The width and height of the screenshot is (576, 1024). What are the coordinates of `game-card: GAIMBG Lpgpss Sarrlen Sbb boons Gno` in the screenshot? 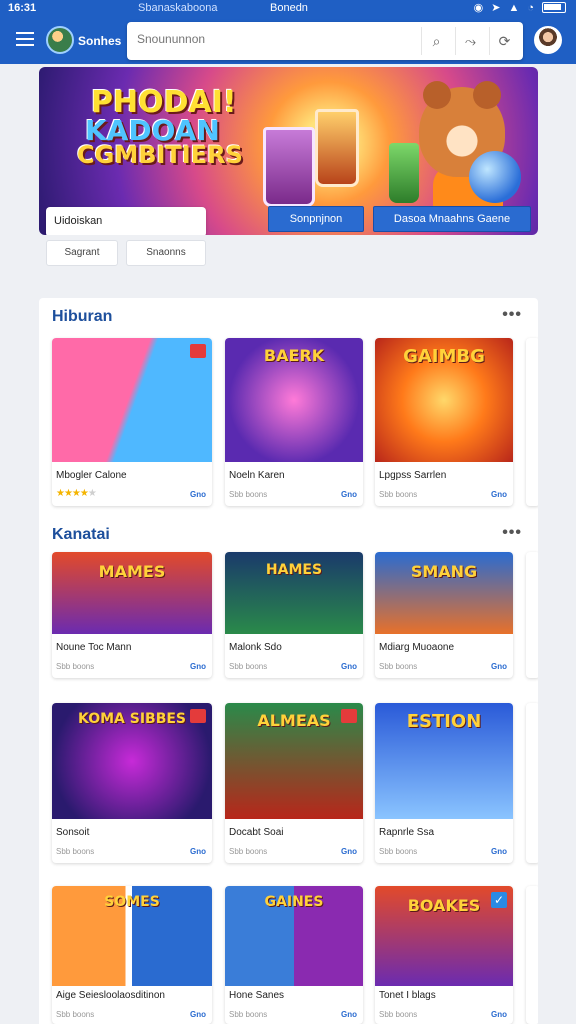 It's located at (444, 422).